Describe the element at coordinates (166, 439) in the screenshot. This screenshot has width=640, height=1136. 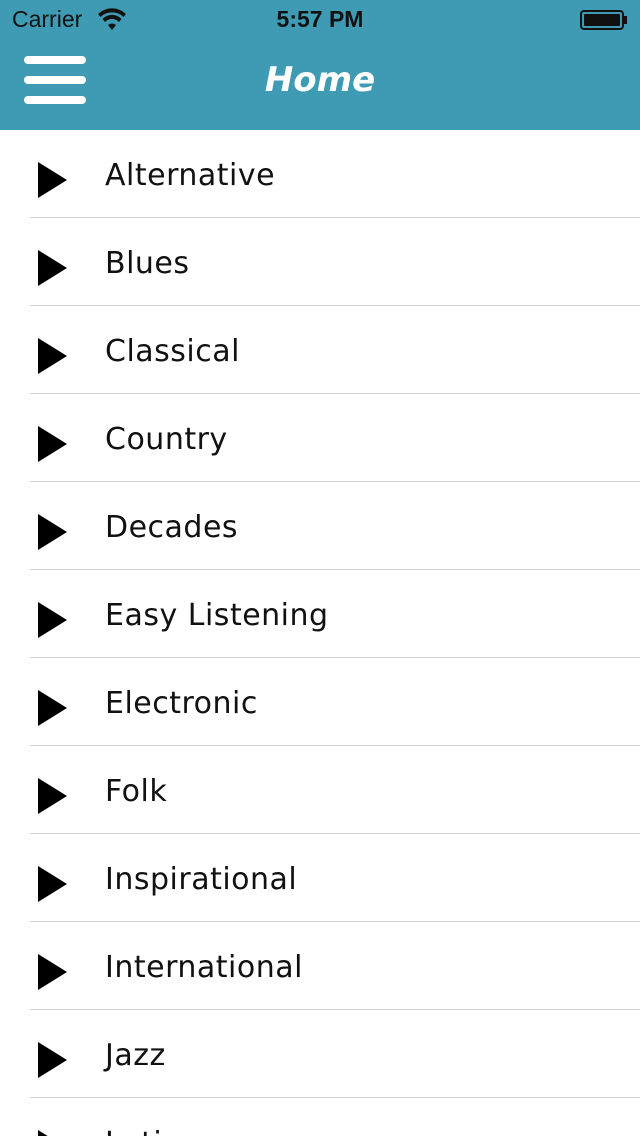
I see `list-item-label: Country` at that location.